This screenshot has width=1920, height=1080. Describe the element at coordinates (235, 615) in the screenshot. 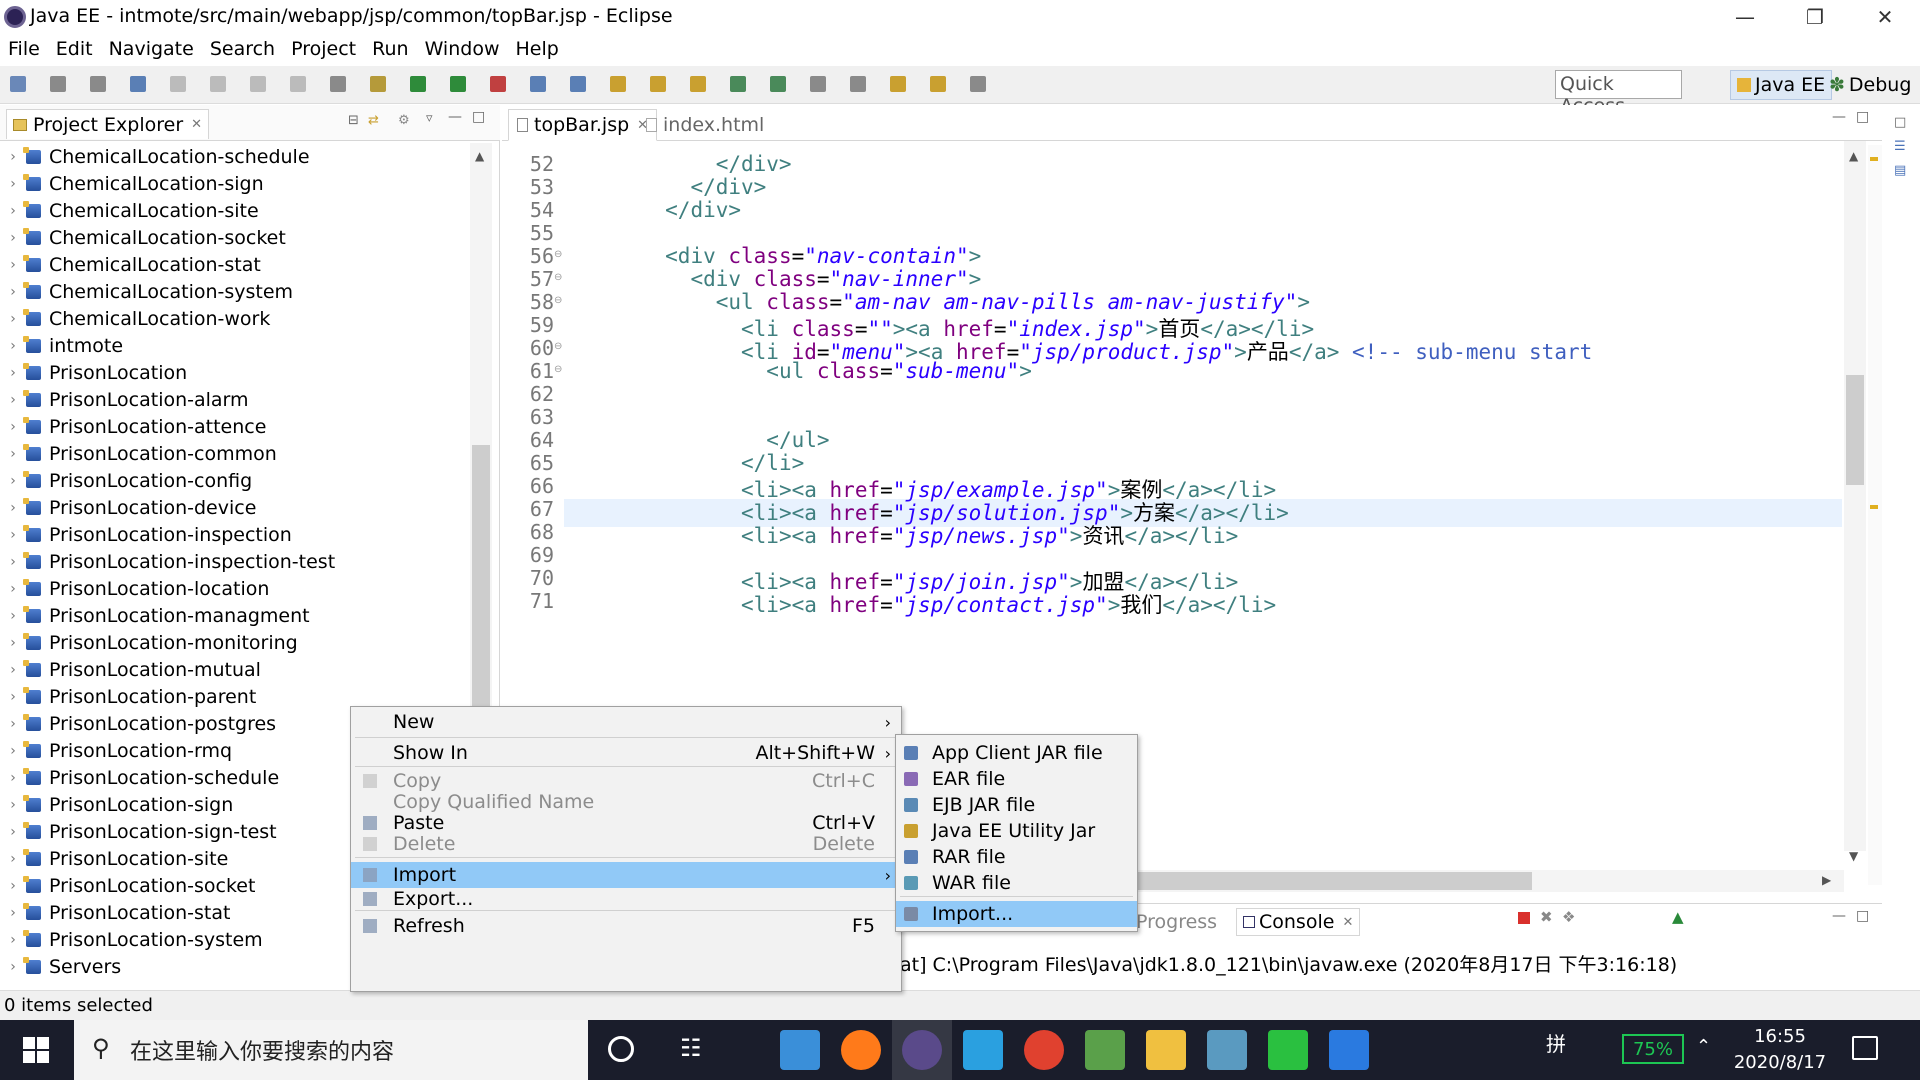

I see `tree-item: › PrisonLocation-managment` at that location.